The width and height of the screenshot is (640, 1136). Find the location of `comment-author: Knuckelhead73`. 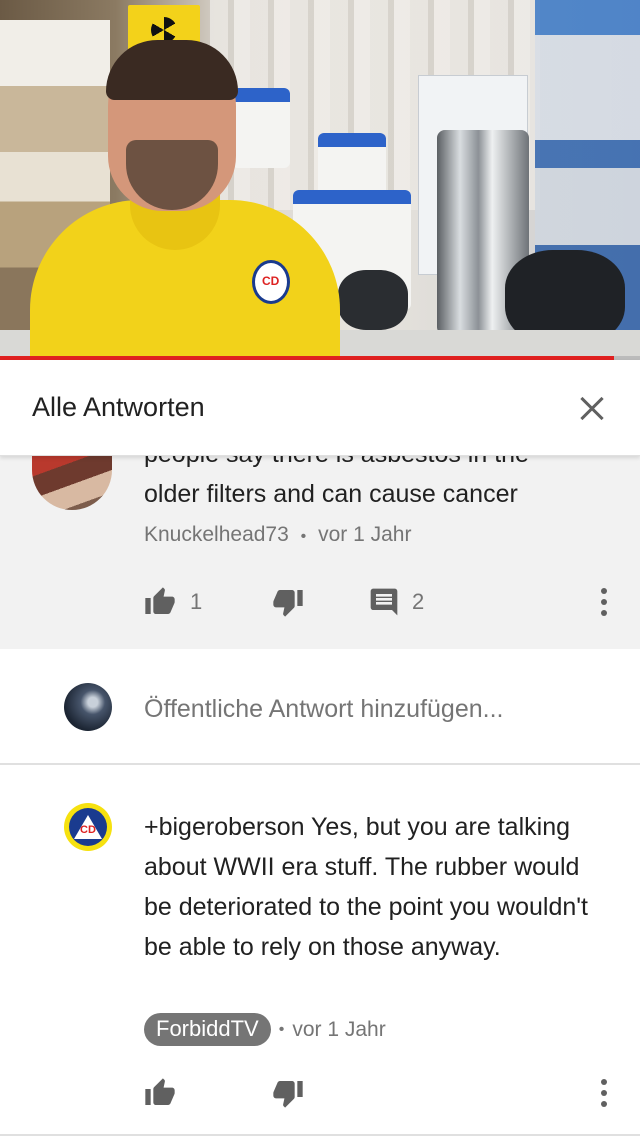

comment-author: Knuckelhead73 is located at coordinates (216, 534).